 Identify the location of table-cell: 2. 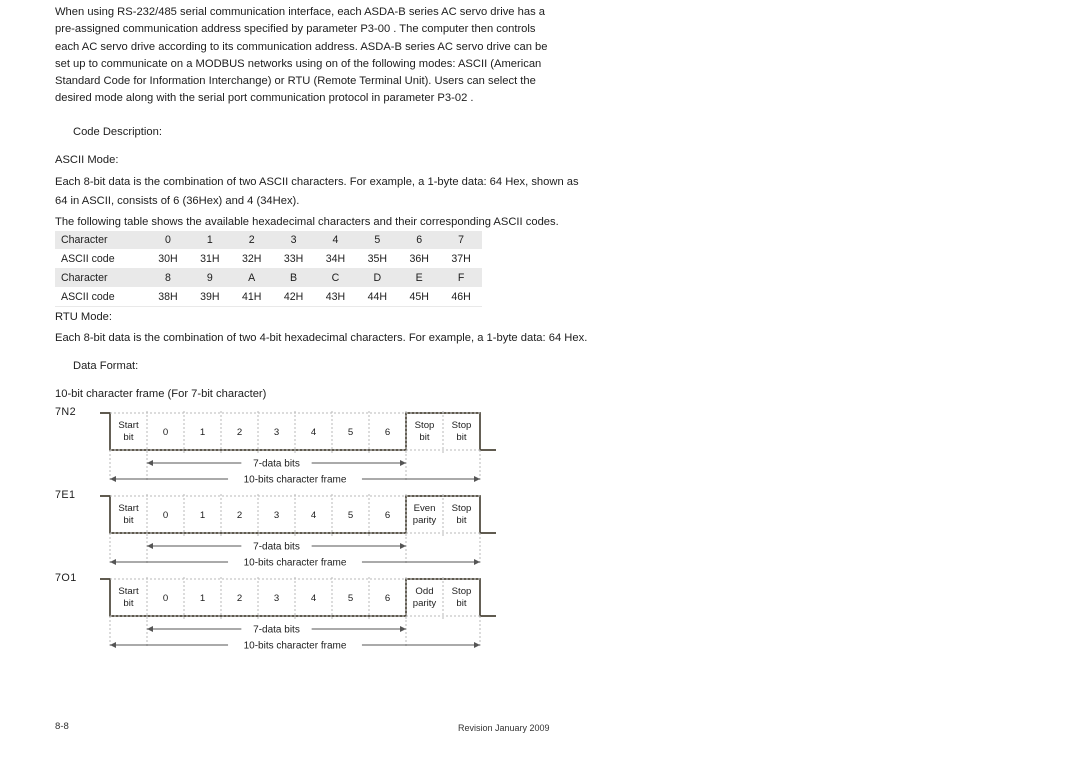
(251, 240).